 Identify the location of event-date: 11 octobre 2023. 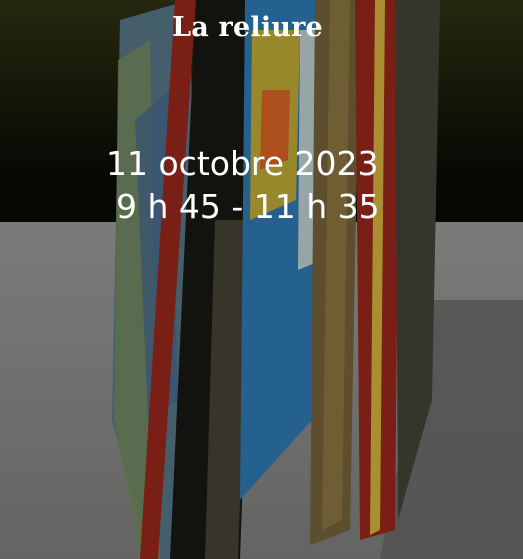
(242, 163).